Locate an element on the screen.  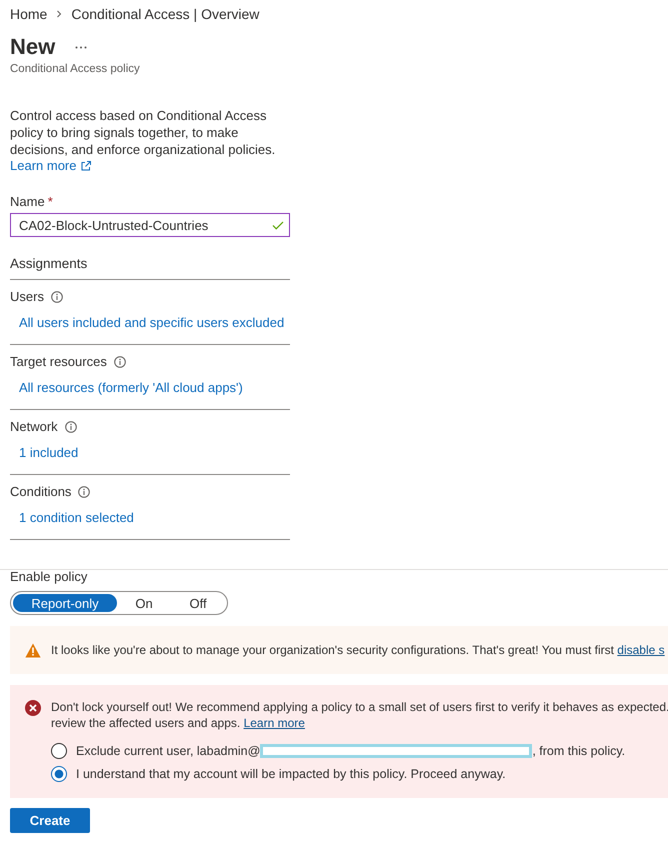
chevron-icon is located at coordinates (59, 14).